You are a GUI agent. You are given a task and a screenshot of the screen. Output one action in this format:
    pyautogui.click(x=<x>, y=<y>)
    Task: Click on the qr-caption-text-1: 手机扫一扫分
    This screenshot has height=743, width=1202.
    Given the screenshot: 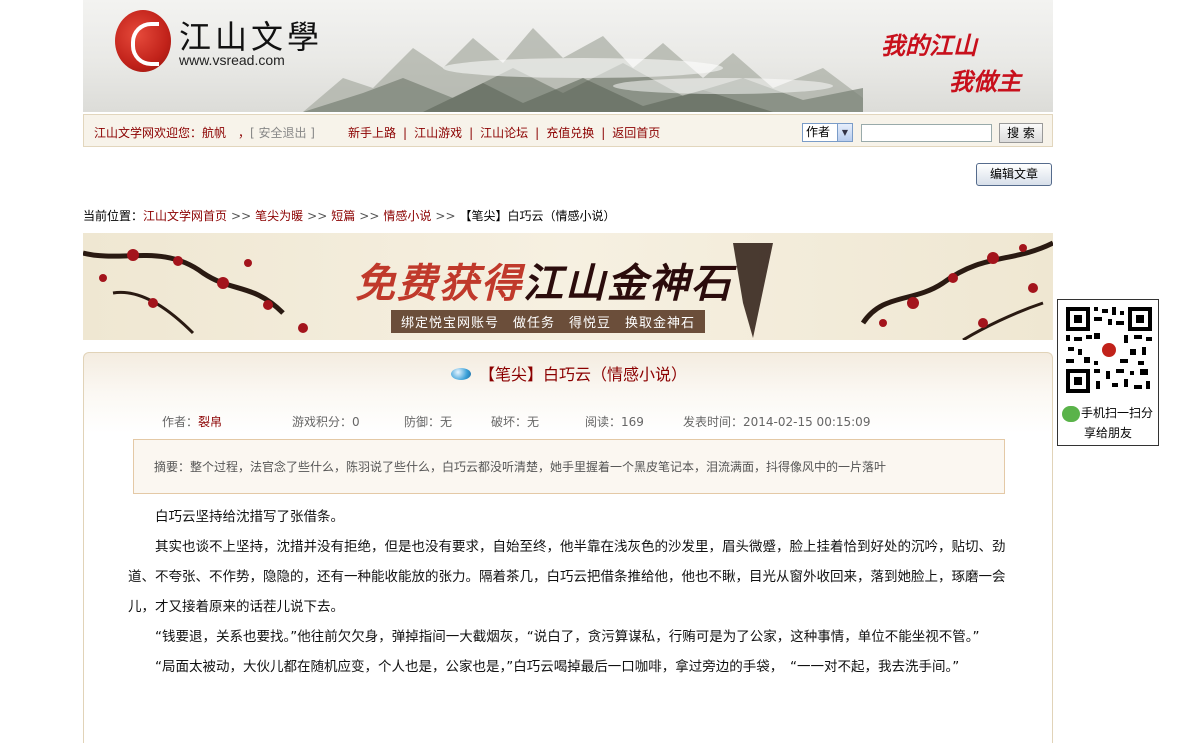 What is the action you would take?
    pyautogui.click(x=1117, y=413)
    